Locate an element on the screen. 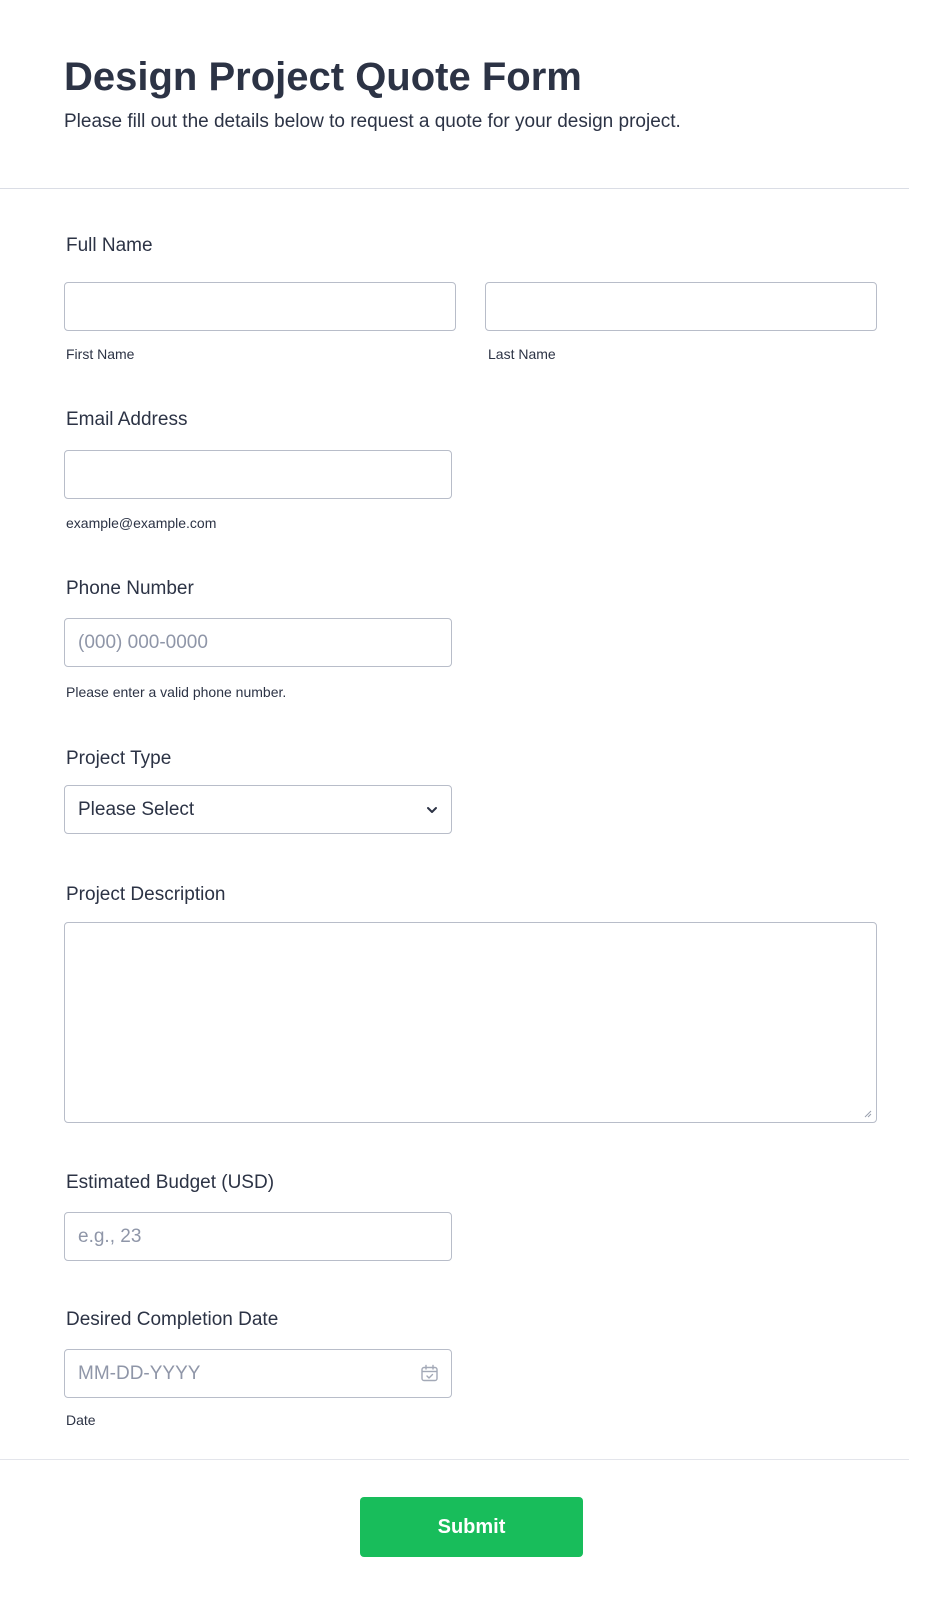  footer-divider is located at coordinates (454, 1459).